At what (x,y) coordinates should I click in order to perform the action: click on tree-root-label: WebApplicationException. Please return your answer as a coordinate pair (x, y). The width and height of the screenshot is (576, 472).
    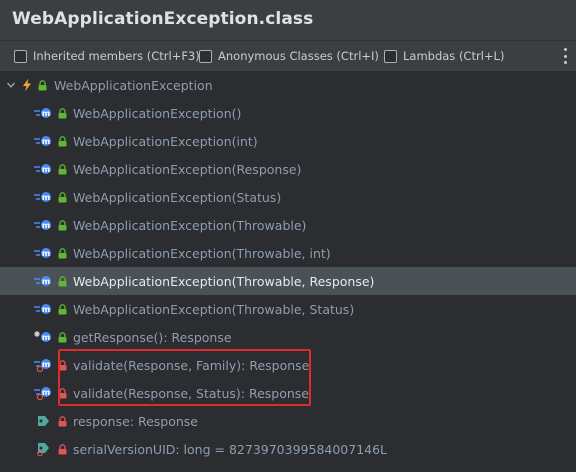
    Looking at the image, I should click on (133, 85).